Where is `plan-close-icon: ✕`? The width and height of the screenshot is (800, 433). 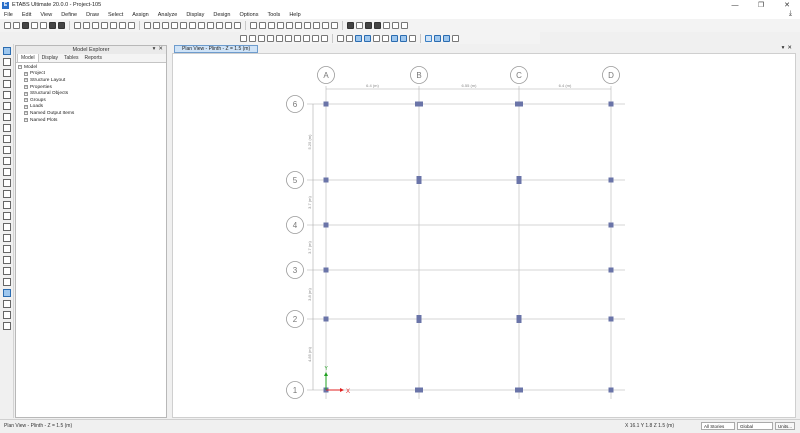 plan-close-icon: ✕ is located at coordinates (789, 48).